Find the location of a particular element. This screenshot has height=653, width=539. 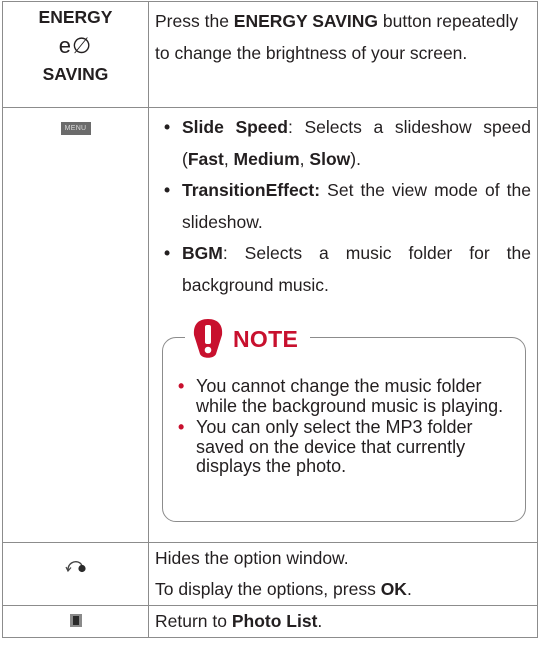

bgm-label: BGM is located at coordinates (202, 253).